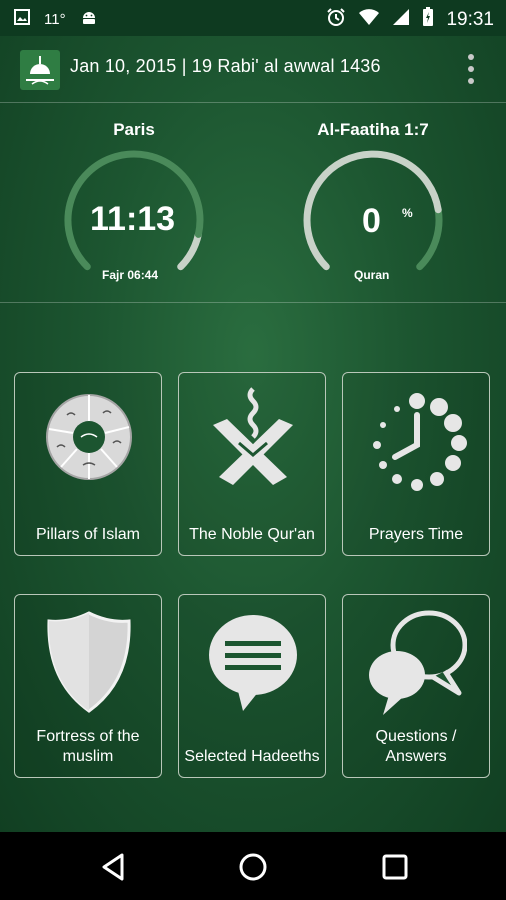 The image size is (506, 900). What do you see at coordinates (134, 129) in the screenshot?
I see `city-label: Paris` at bounding box center [134, 129].